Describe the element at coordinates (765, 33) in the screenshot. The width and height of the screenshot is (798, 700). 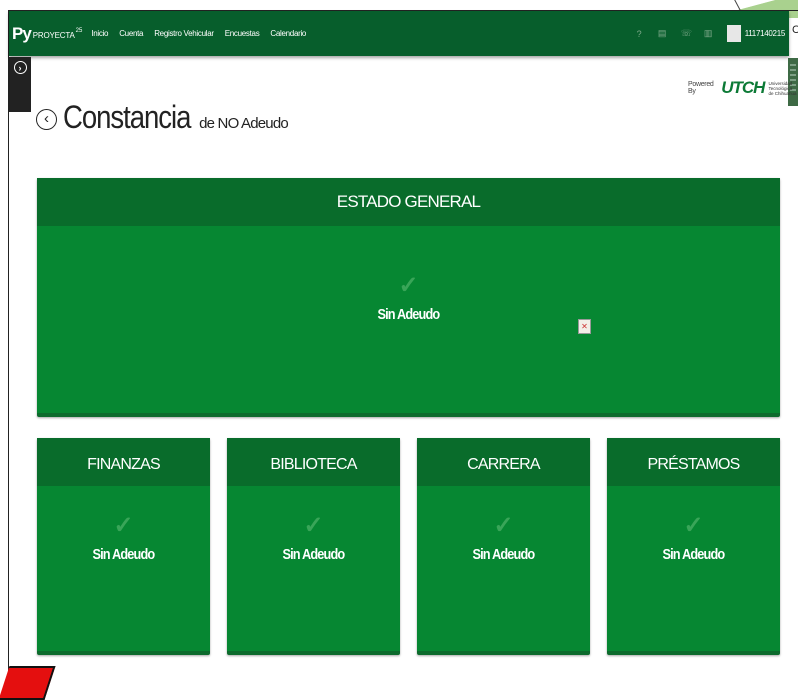
I see `user-id: 1117140215` at that location.